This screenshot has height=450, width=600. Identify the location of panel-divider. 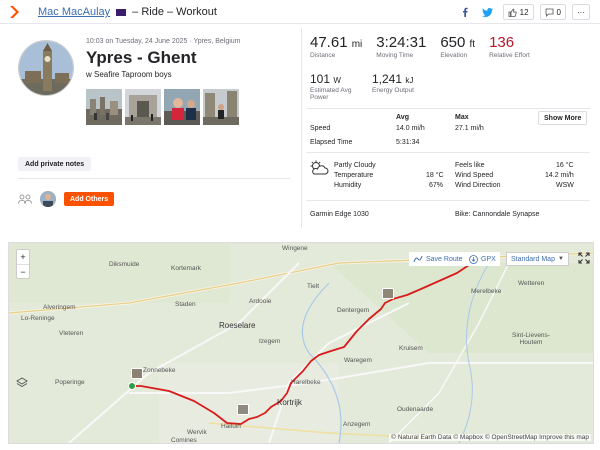
(301, 128).